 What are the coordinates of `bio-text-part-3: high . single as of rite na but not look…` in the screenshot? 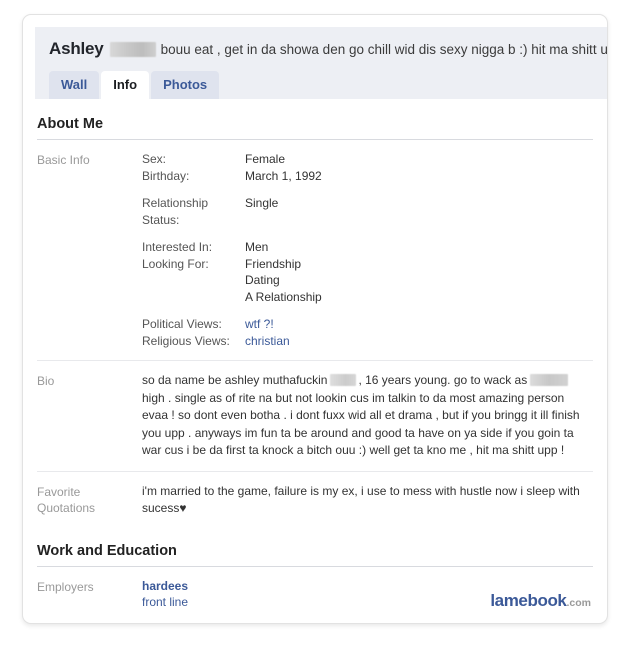 It's located at (361, 424).